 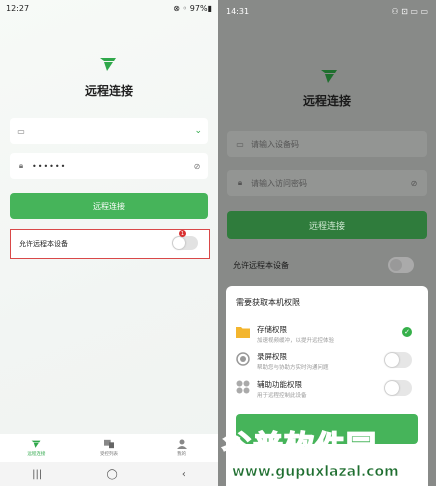 I want to click on system-nav-bar: ||| ◯ ‹, so click(x=109, y=474).